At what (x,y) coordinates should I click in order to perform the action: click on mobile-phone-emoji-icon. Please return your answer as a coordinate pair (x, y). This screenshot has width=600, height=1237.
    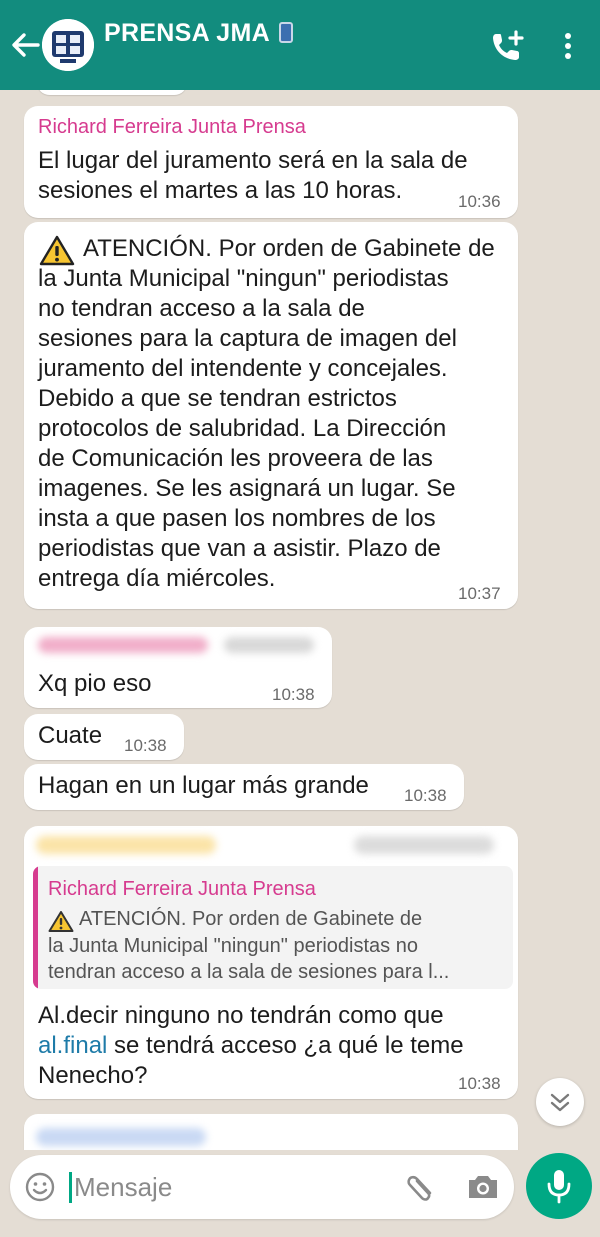
    Looking at the image, I should click on (286, 32).